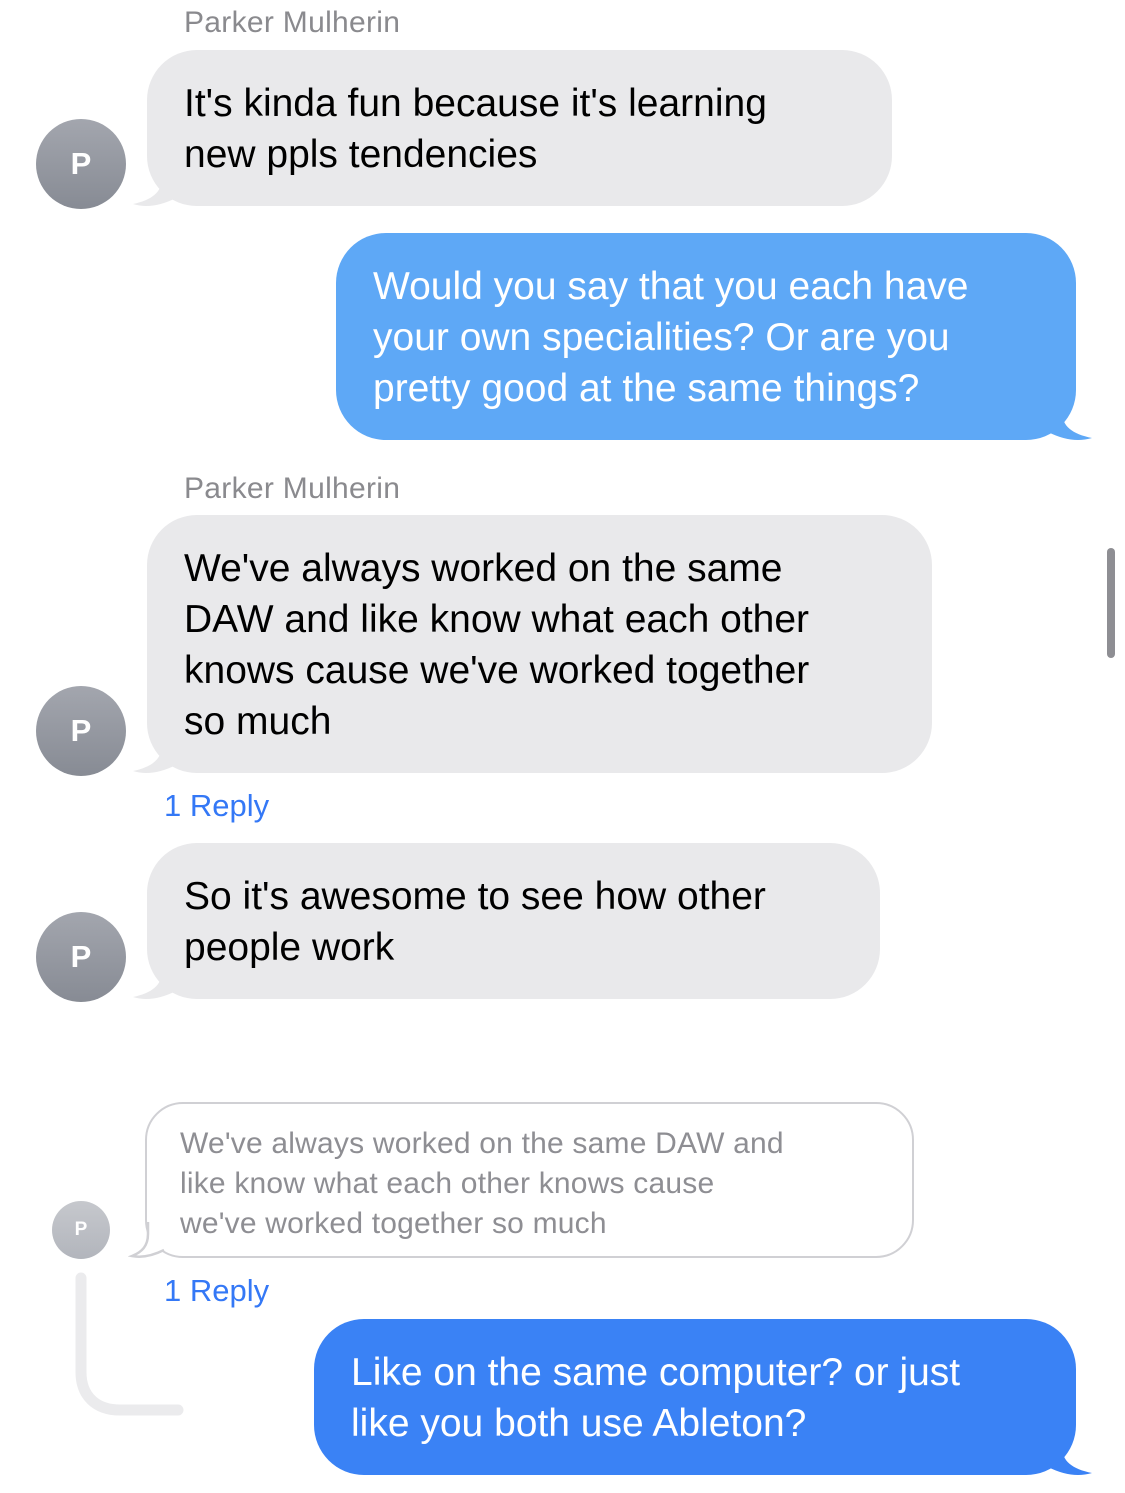 This screenshot has width=1125, height=1493. I want to click on message-text-line: like you both use Ableton?, so click(579, 1423).